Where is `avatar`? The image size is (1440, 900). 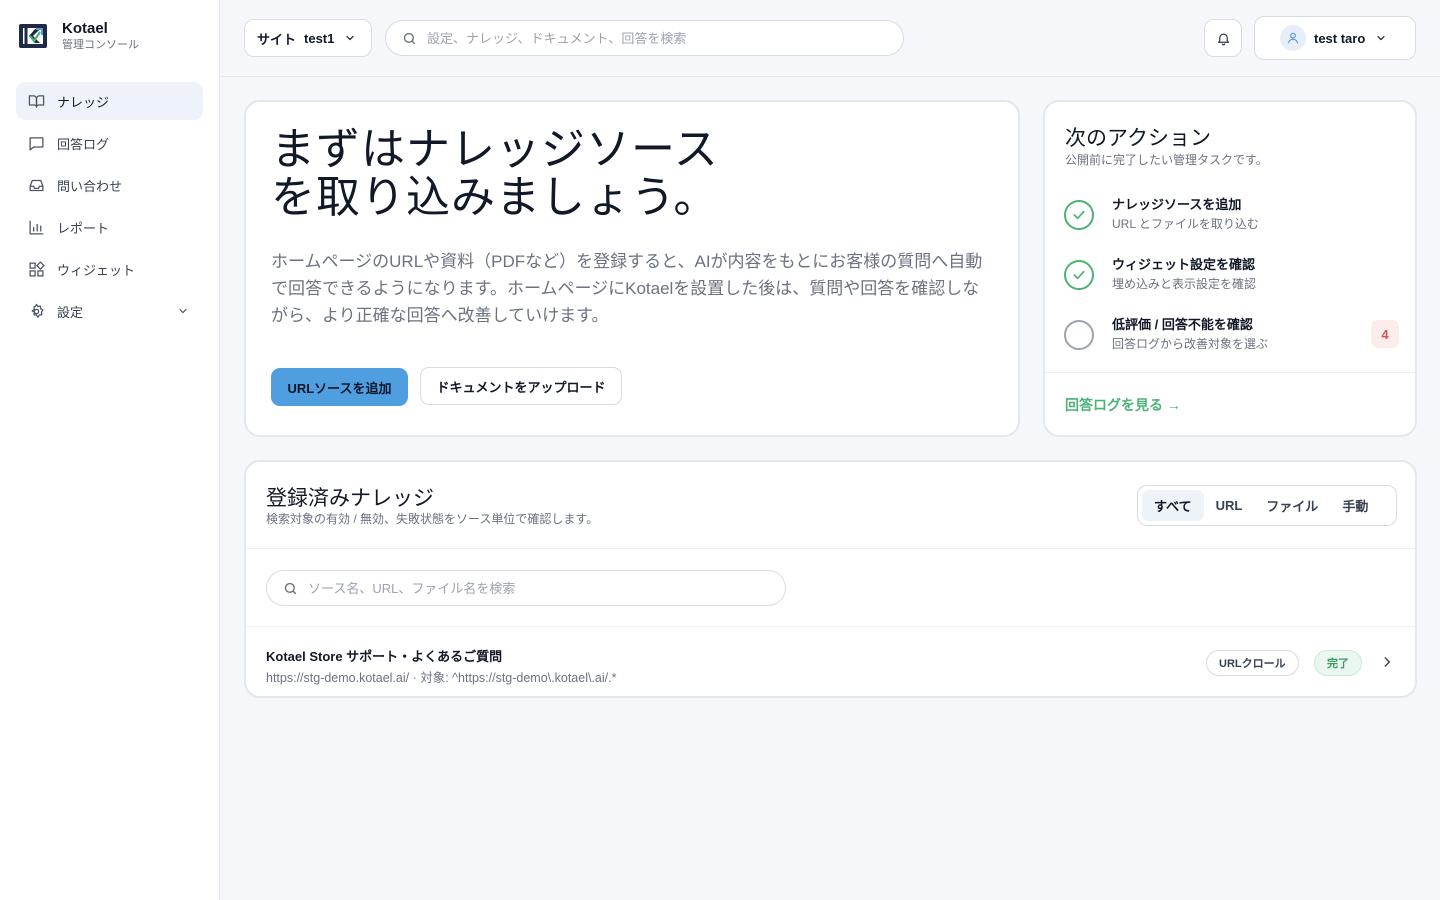 avatar is located at coordinates (1293, 38).